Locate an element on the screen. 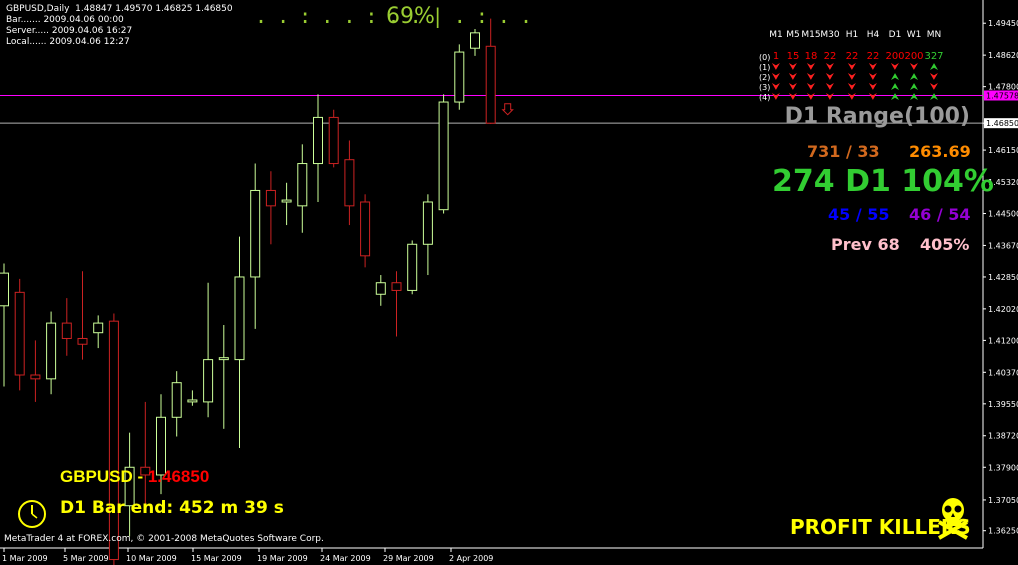  y-tick-label: 1.49450 is located at coordinates (1003, 23).